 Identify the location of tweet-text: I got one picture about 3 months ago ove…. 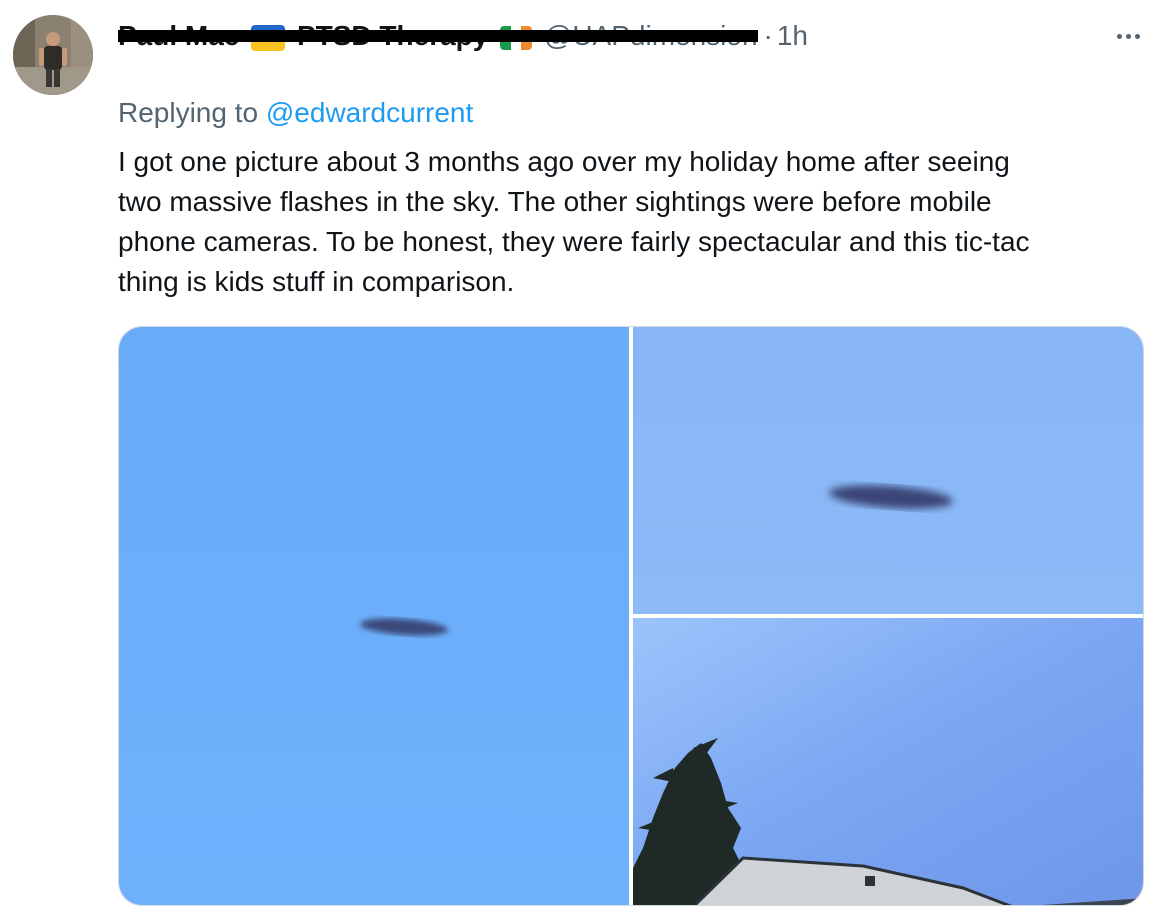
(574, 221).